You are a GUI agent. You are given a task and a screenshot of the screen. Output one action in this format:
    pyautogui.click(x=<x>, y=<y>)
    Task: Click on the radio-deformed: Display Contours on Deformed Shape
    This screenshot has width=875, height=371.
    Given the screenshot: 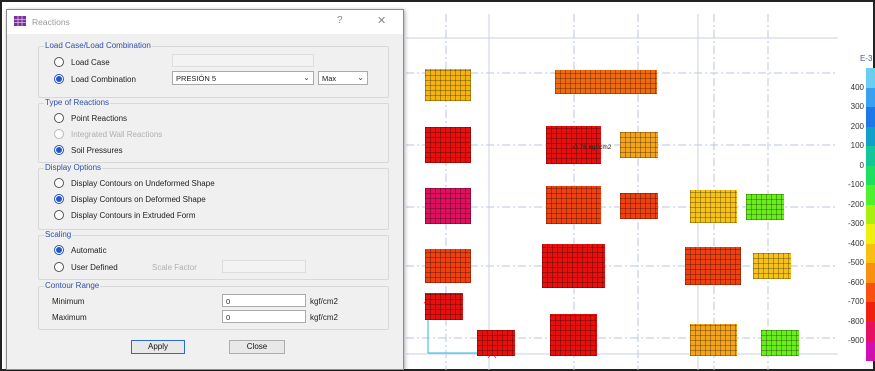 What is the action you would take?
    pyautogui.click(x=130, y=199)
    